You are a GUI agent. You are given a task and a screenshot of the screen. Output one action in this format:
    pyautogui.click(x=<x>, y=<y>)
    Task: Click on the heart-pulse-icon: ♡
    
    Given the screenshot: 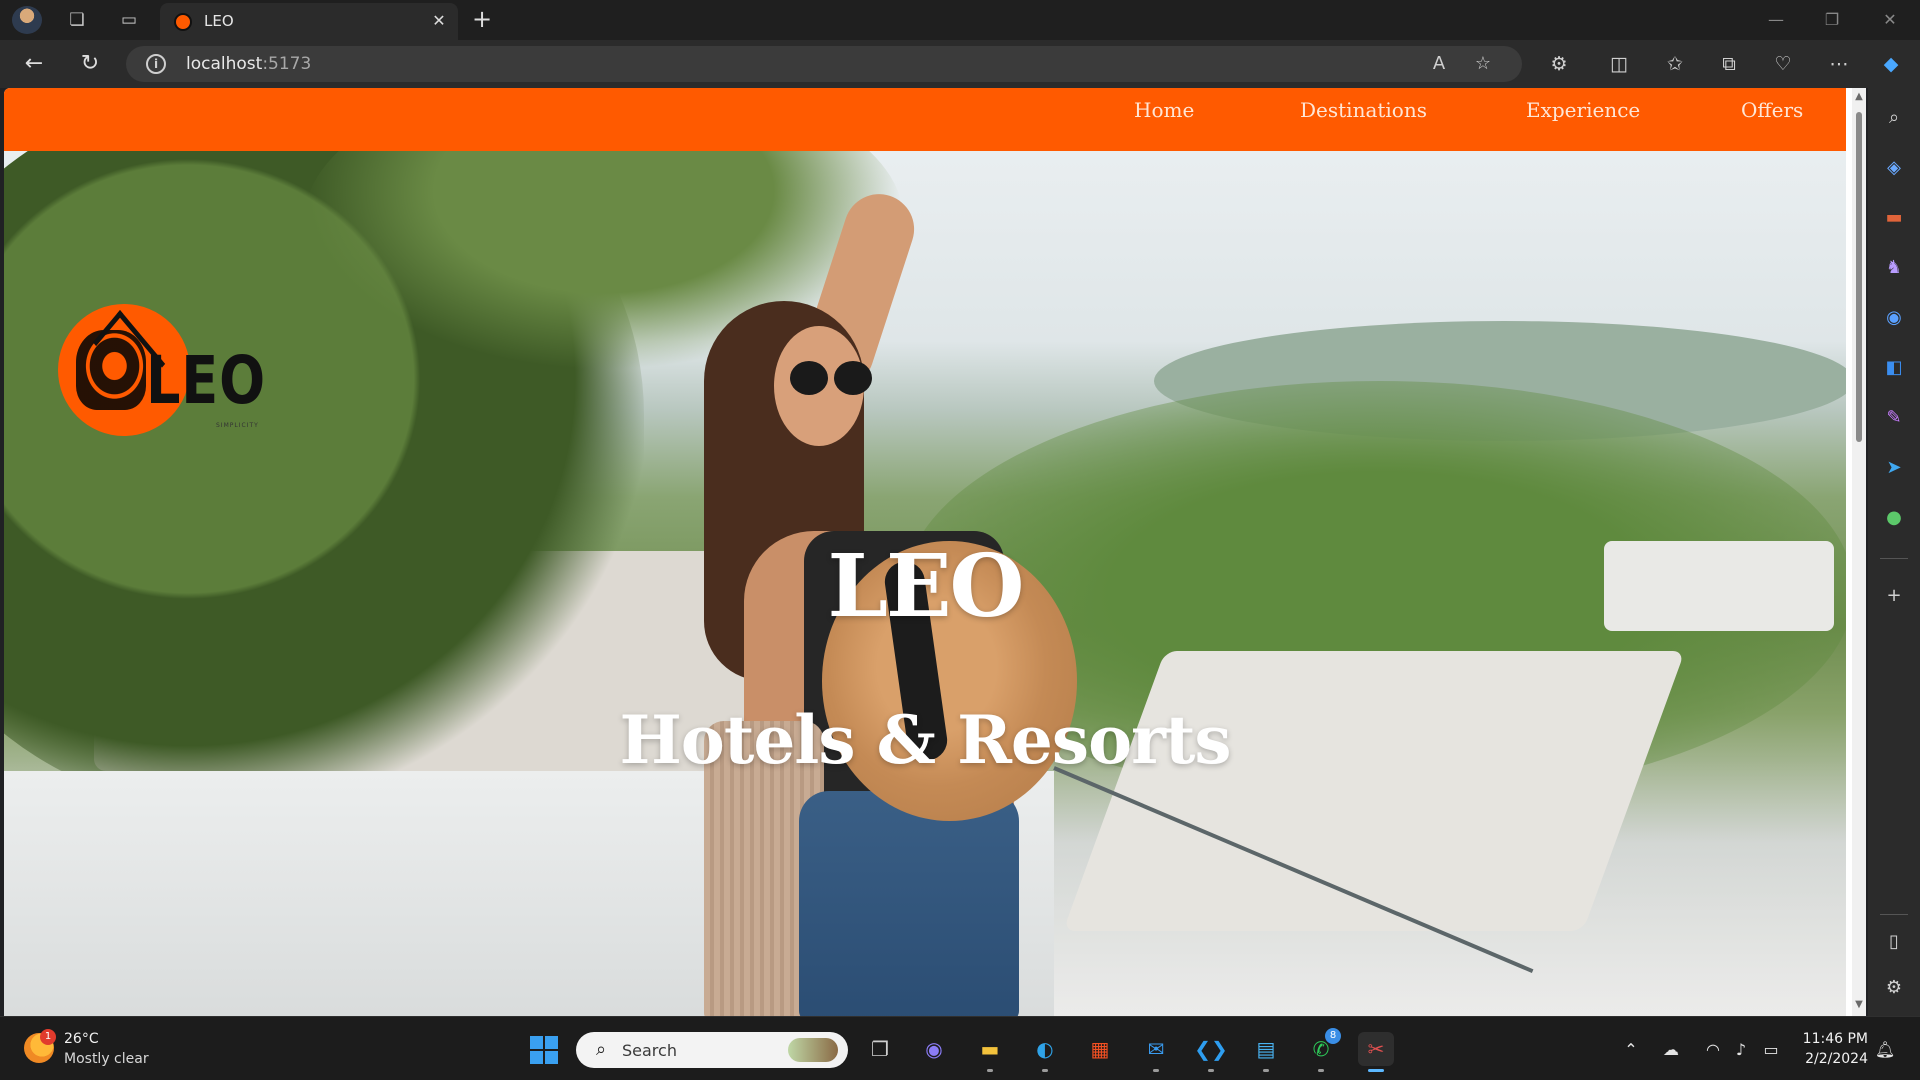 What is the action you would take?
    pyautogui.click(x=1783, y=64)
    